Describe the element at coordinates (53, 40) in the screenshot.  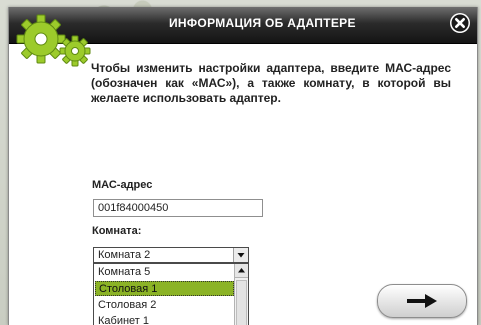
I see `gears-icon` at that location.